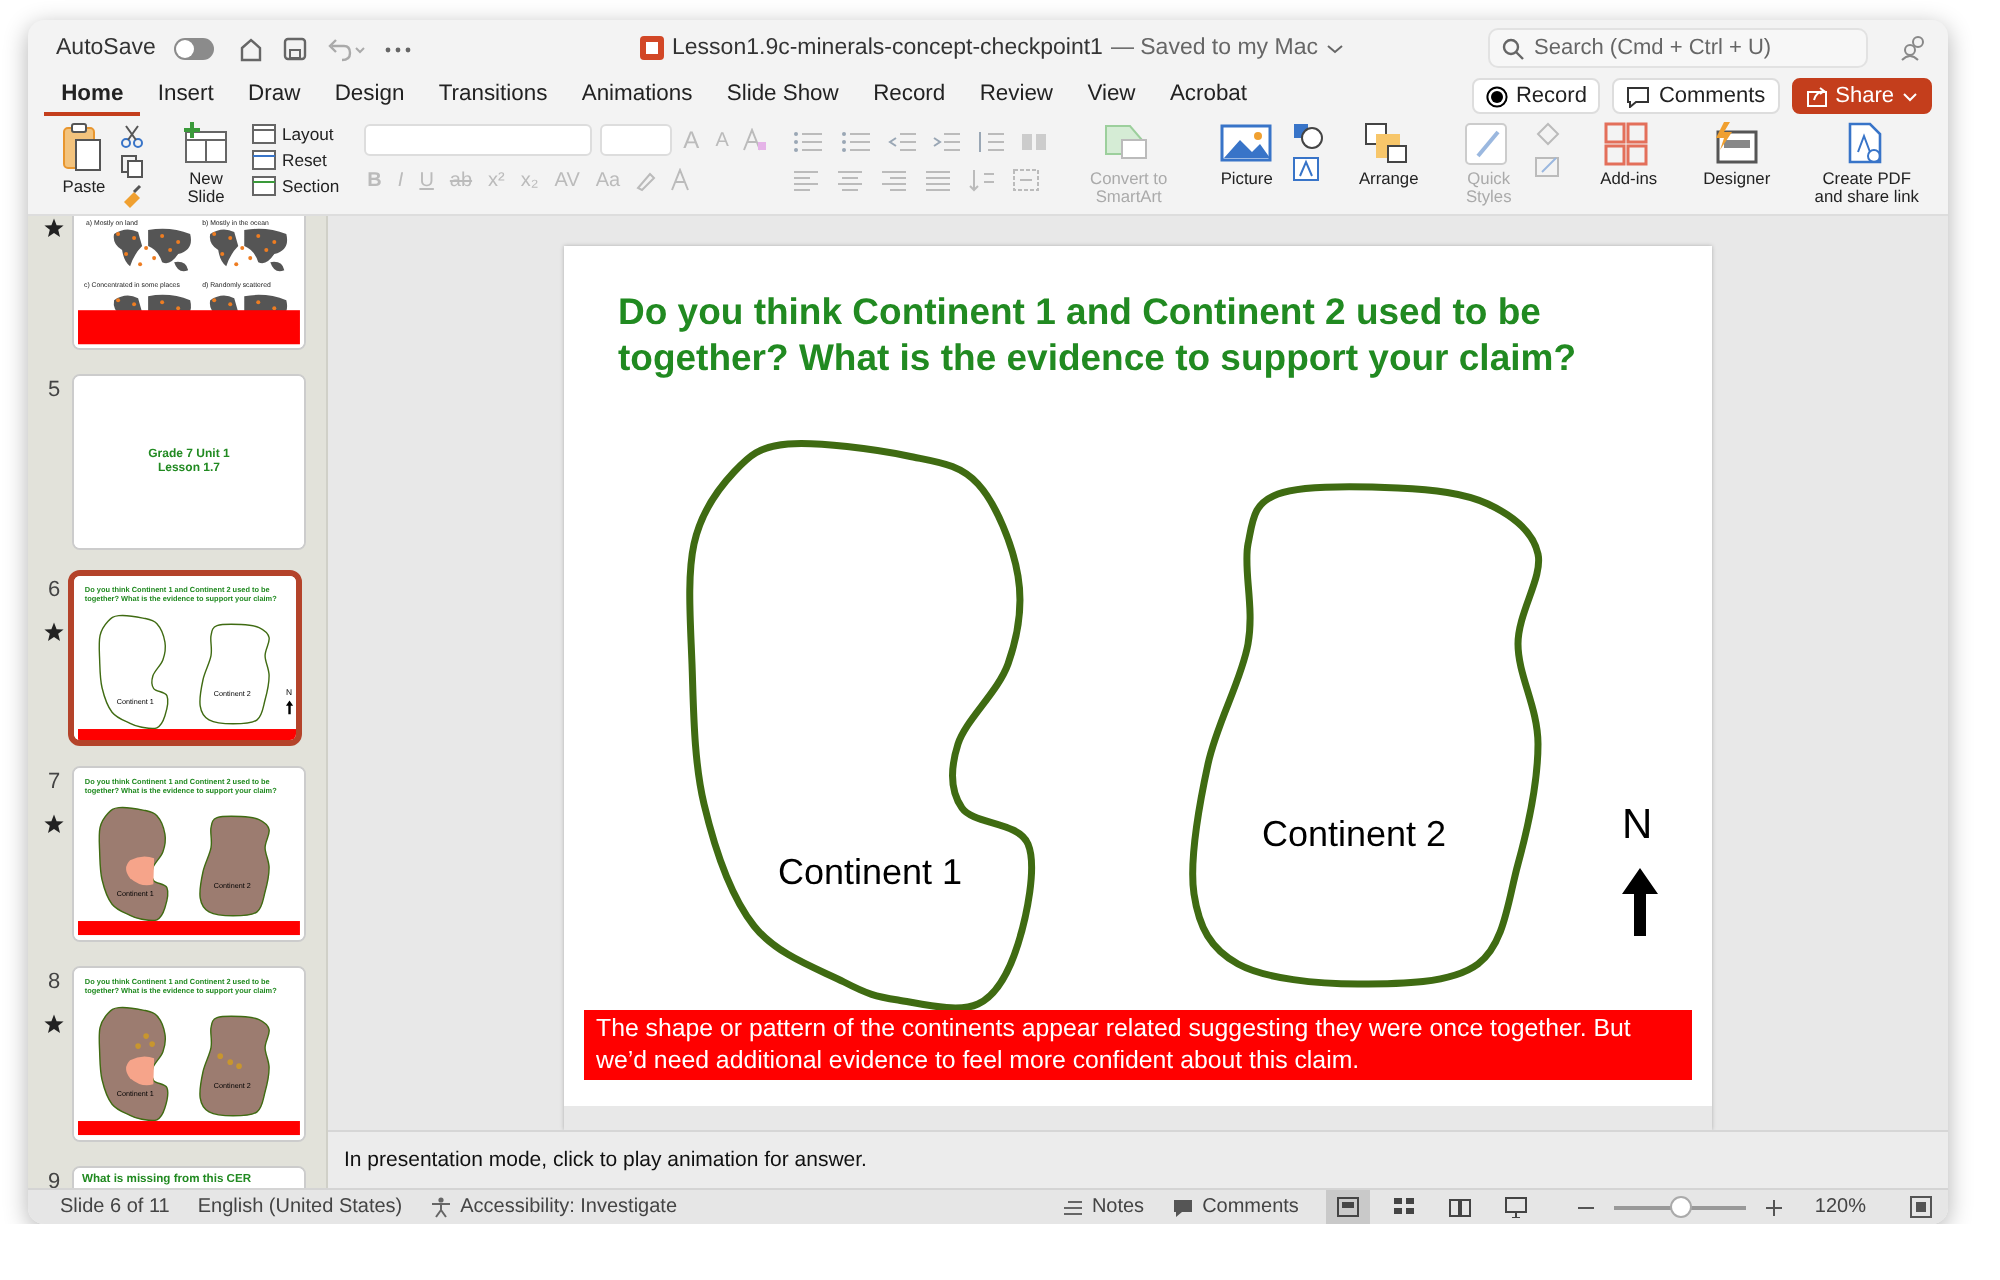  Describe the element at coordinates (369, 96) in the screenshot. I see `ribbon-tab: Design` at that location.